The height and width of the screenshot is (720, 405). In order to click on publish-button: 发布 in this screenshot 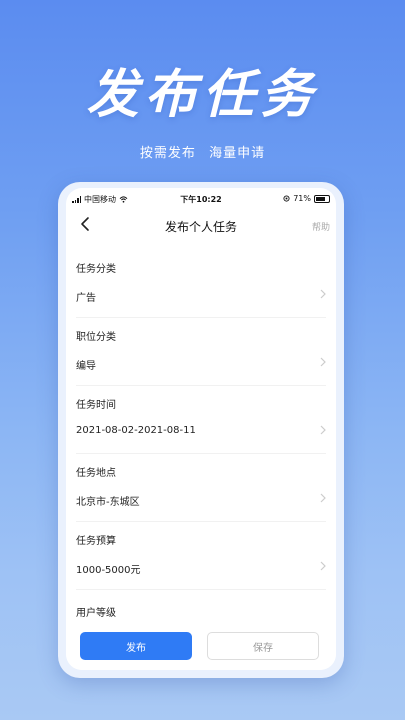, I will do `click(136, 646)`.